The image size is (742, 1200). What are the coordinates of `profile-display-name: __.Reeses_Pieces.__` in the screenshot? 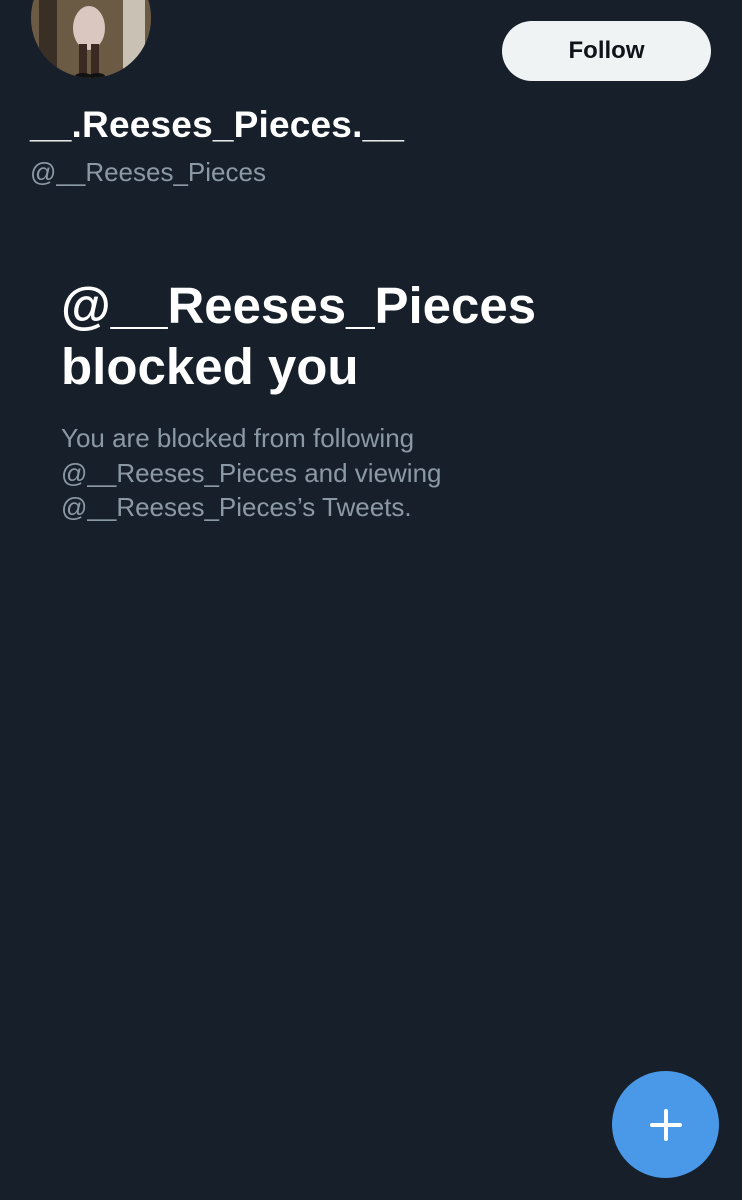 It's located at (217, 124).